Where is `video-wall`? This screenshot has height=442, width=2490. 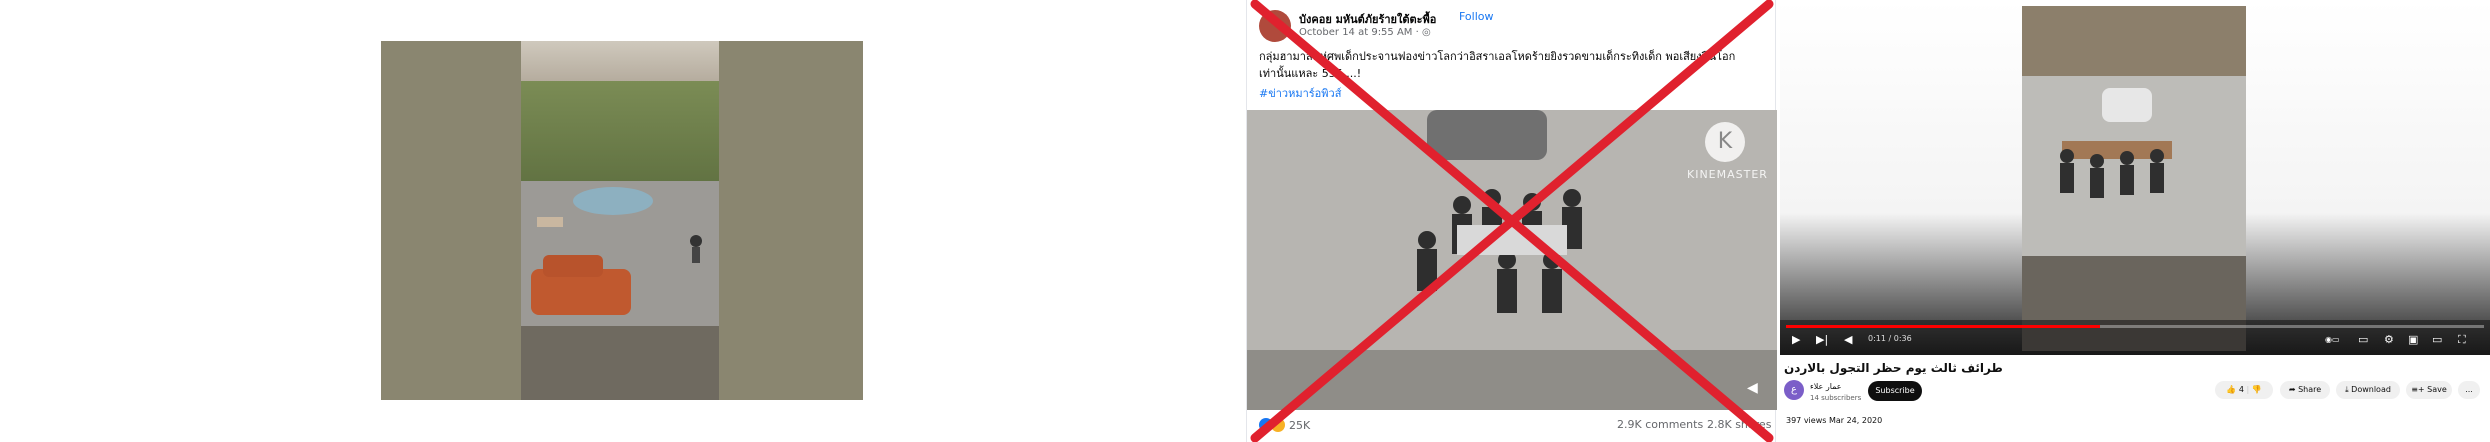
video-wall is located at coordinates (620, 363).